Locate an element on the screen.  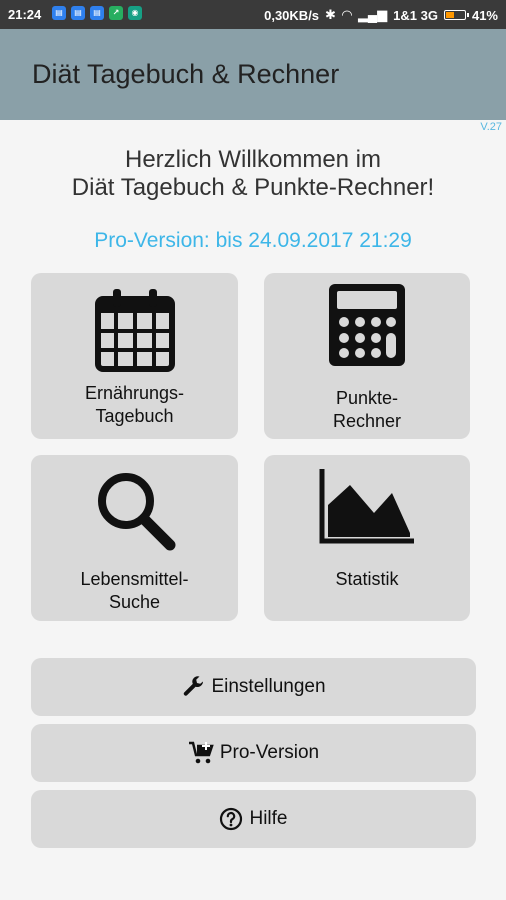
statistics-label: Statistik is located at coordinates (367, 579).